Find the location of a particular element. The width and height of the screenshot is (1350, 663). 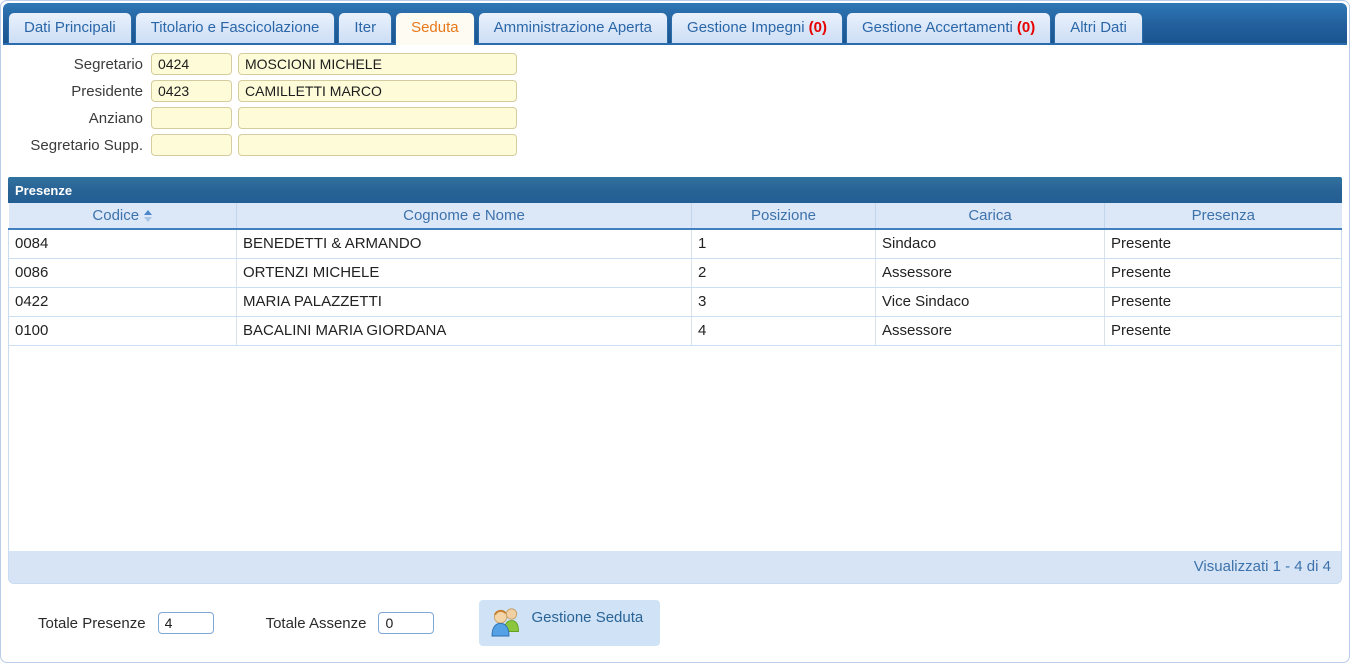

form-row-presidente: Presidente is located at coordinates (675, 91).